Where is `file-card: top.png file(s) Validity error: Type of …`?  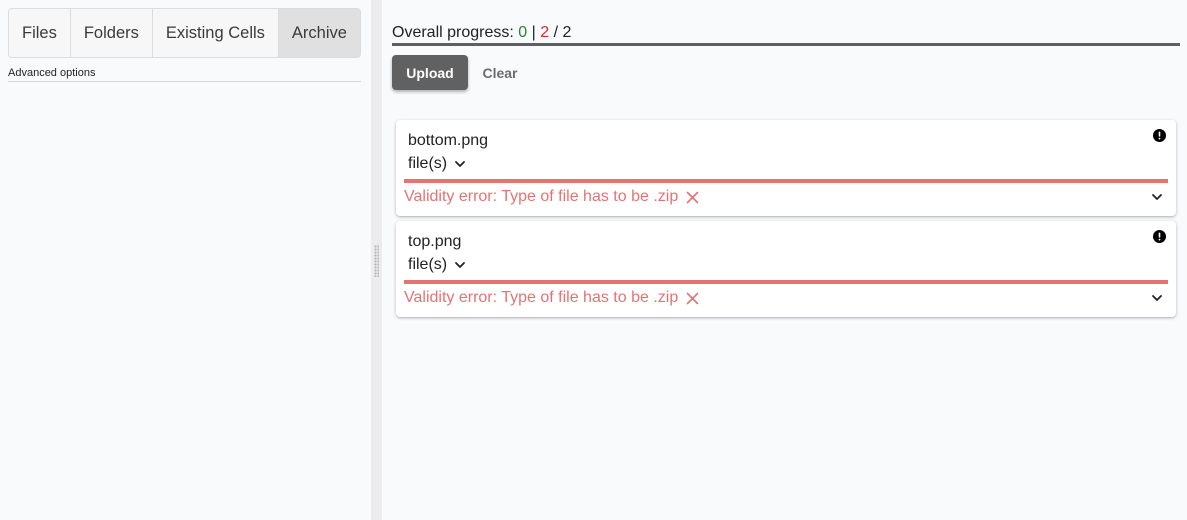 file-card: top.png file(s) Validity error: Type of … is located at coordinates (786, 269).